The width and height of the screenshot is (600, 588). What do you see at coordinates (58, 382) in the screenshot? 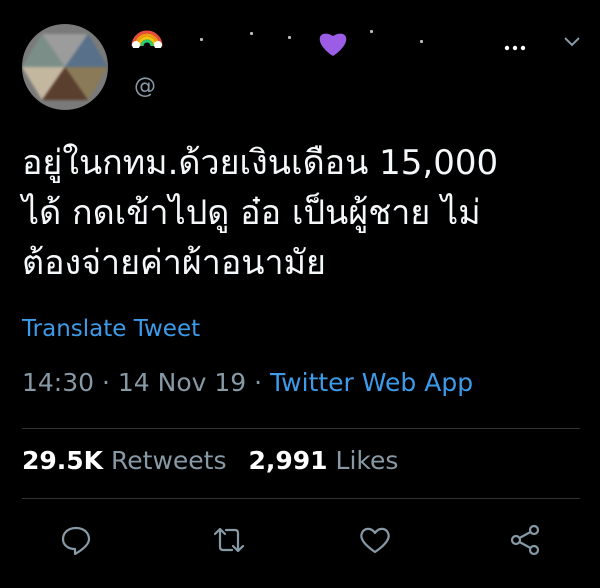
I see `tweet-time: 14:30` at bounding box center [58, 382].